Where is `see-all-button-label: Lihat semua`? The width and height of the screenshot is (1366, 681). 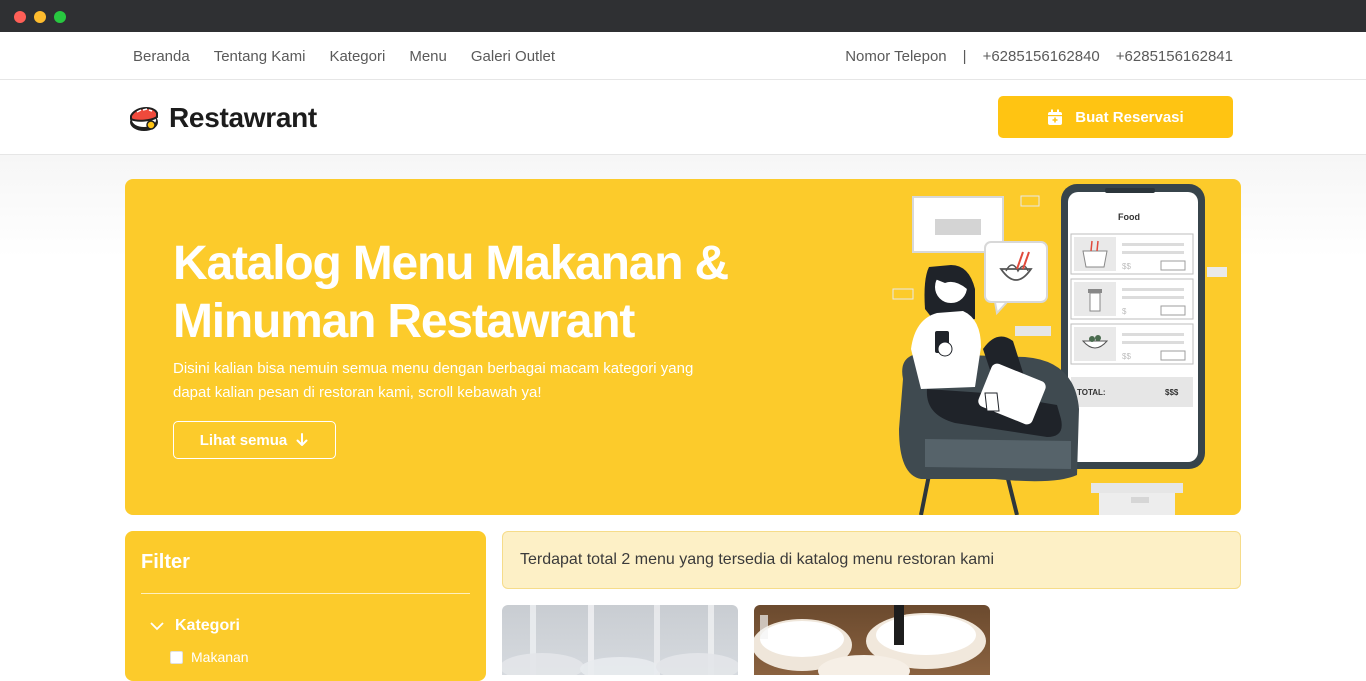 see-all-button-label: Lihat semua is located at coordinates (243, 440).